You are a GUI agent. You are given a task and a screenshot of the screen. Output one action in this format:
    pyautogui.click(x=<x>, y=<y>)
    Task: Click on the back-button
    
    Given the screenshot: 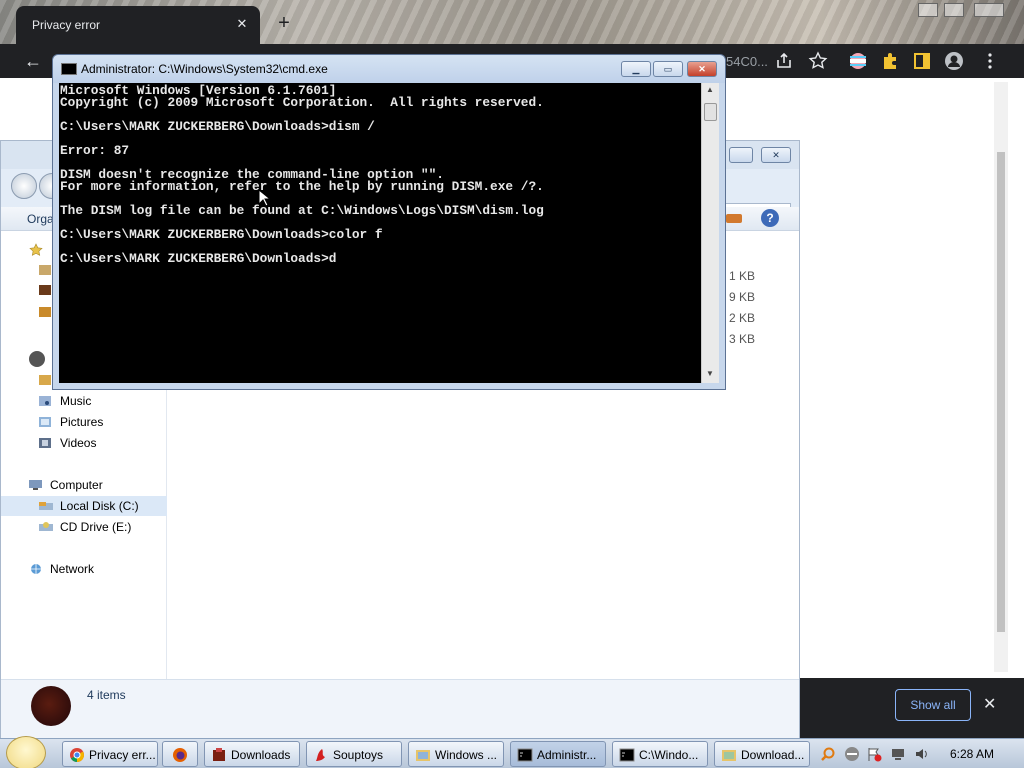 What is the action you would take?
    pyautogui.click(x=24, y=186)
    